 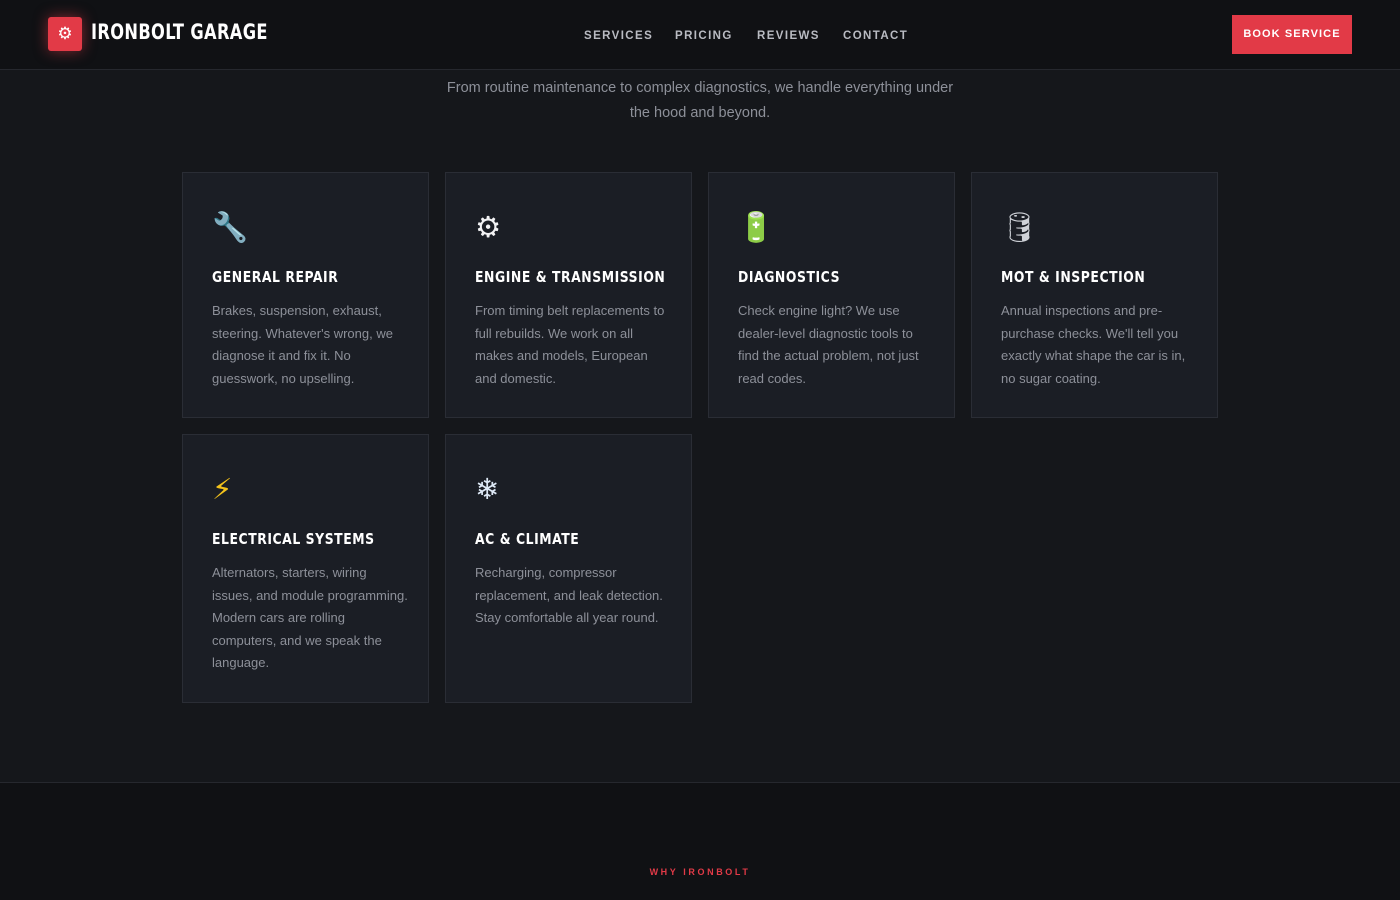 What do you see at coordinates (789, 277) in the screenshot?
I see `service-title: DIAGNOSTICS` at bounding box center [789, 277].